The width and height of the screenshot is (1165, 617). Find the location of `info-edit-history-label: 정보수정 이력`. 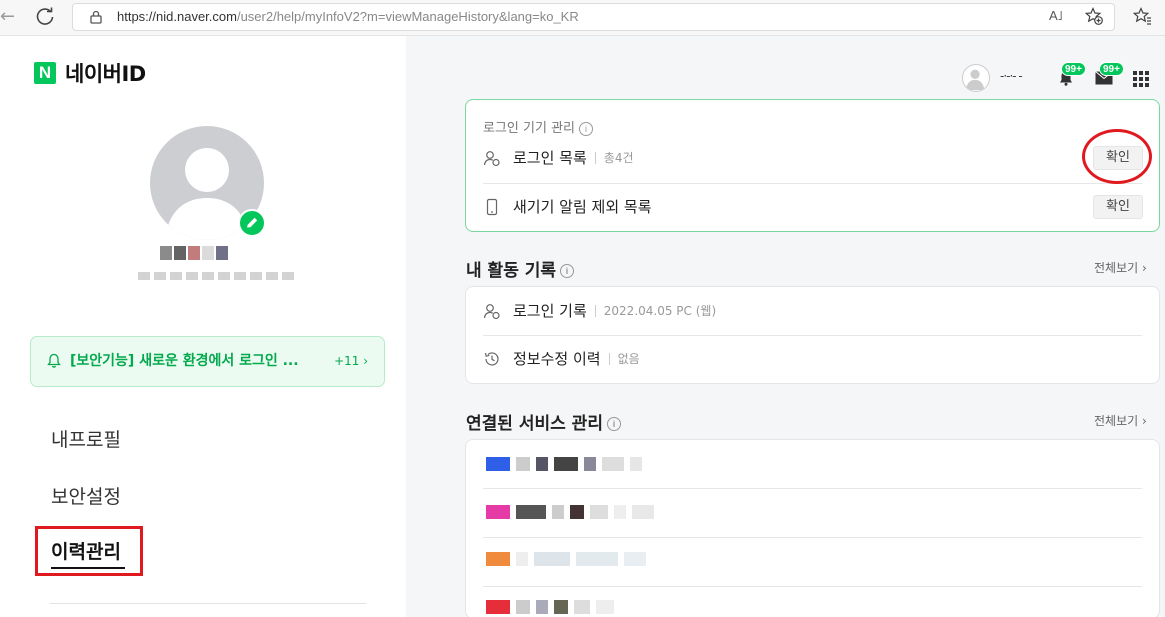

info-edit-history-label: 정보수정 이력 is located at coordinates (557, 359).